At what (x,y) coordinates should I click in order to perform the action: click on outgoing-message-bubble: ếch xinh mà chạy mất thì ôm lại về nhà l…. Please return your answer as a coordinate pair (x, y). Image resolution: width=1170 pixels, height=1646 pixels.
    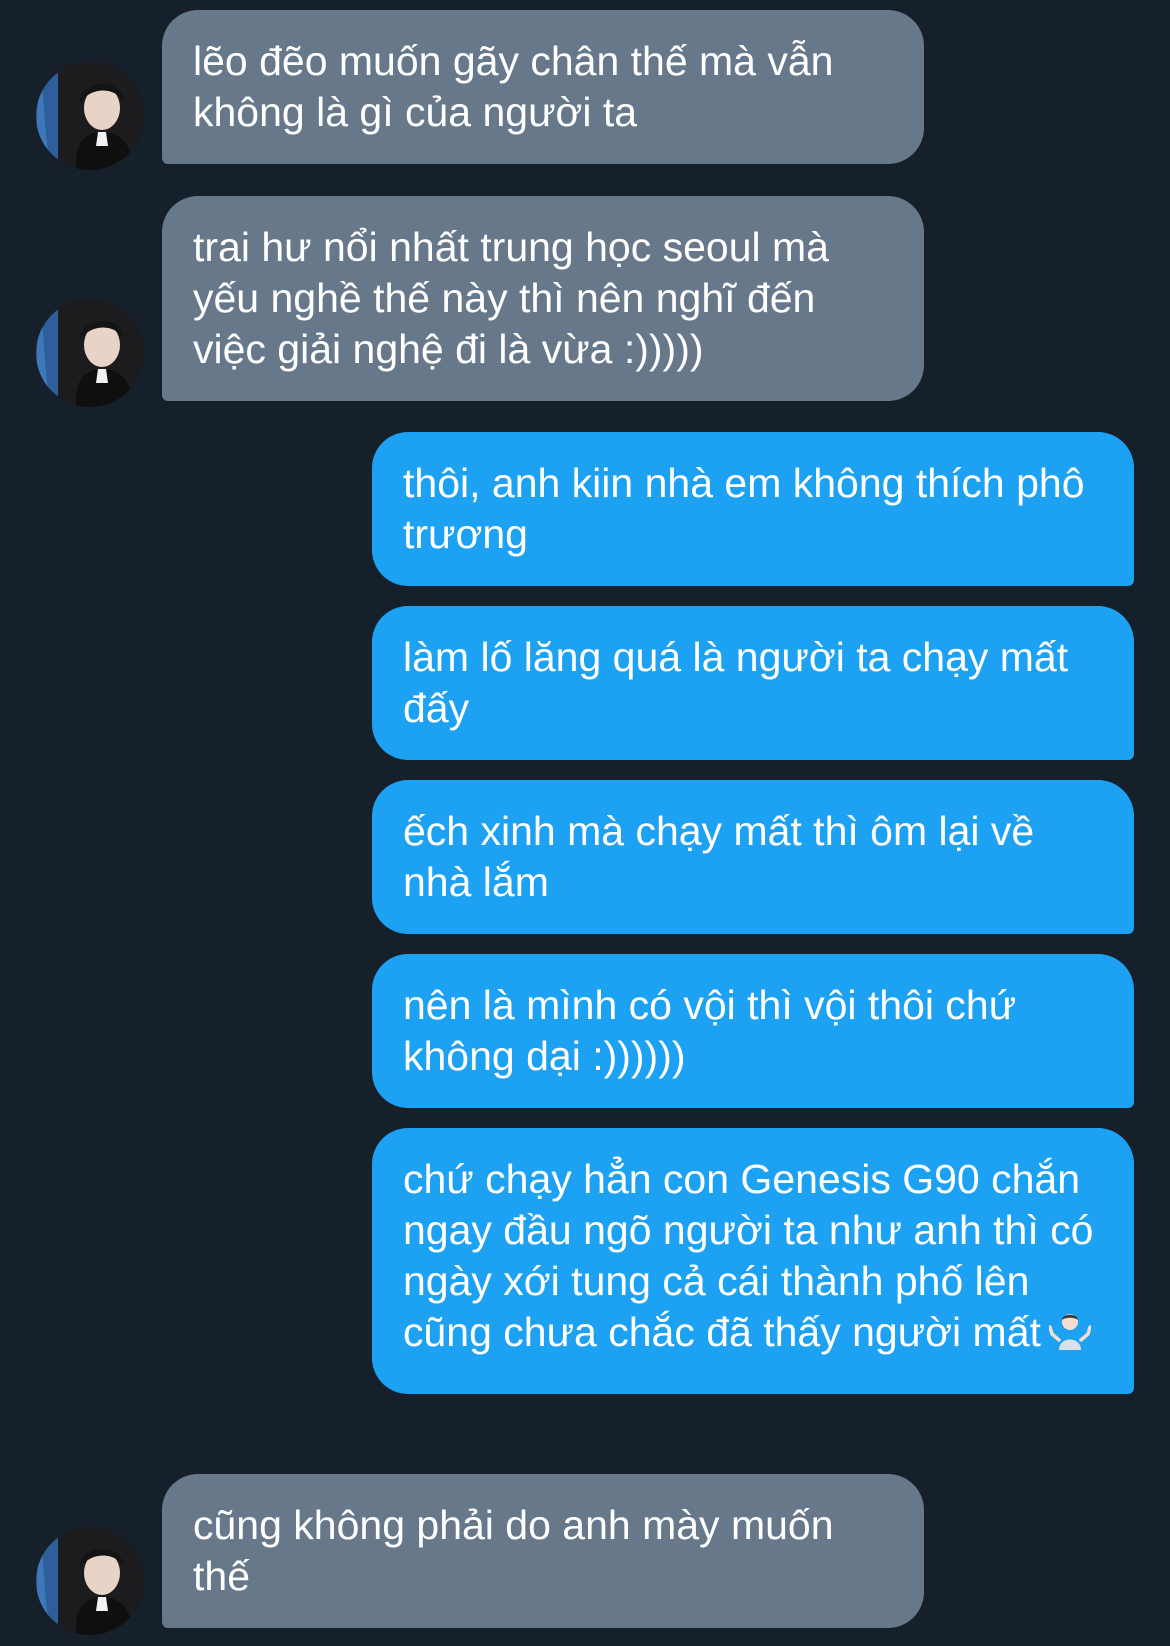
    Looking at the image, I should click on (753, 857).